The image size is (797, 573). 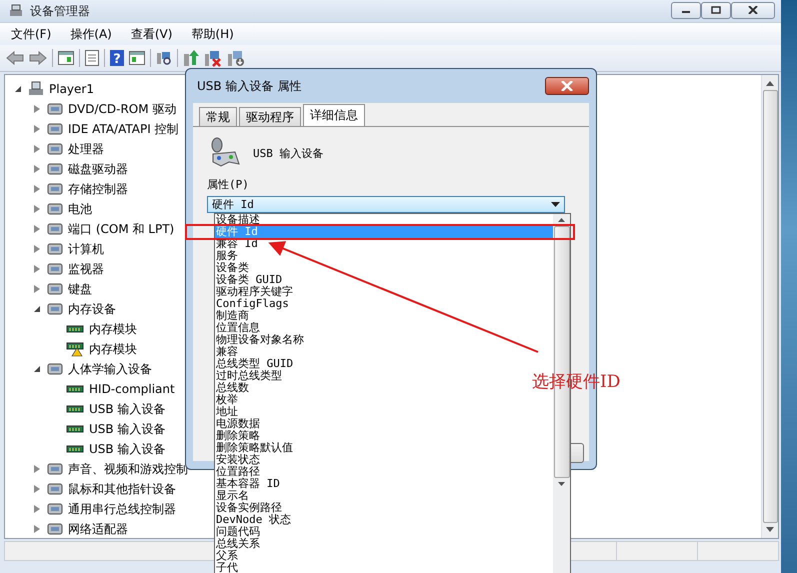 I want to click on dropdown-option: 驱动程序关键字, so click(x=254, y=292).